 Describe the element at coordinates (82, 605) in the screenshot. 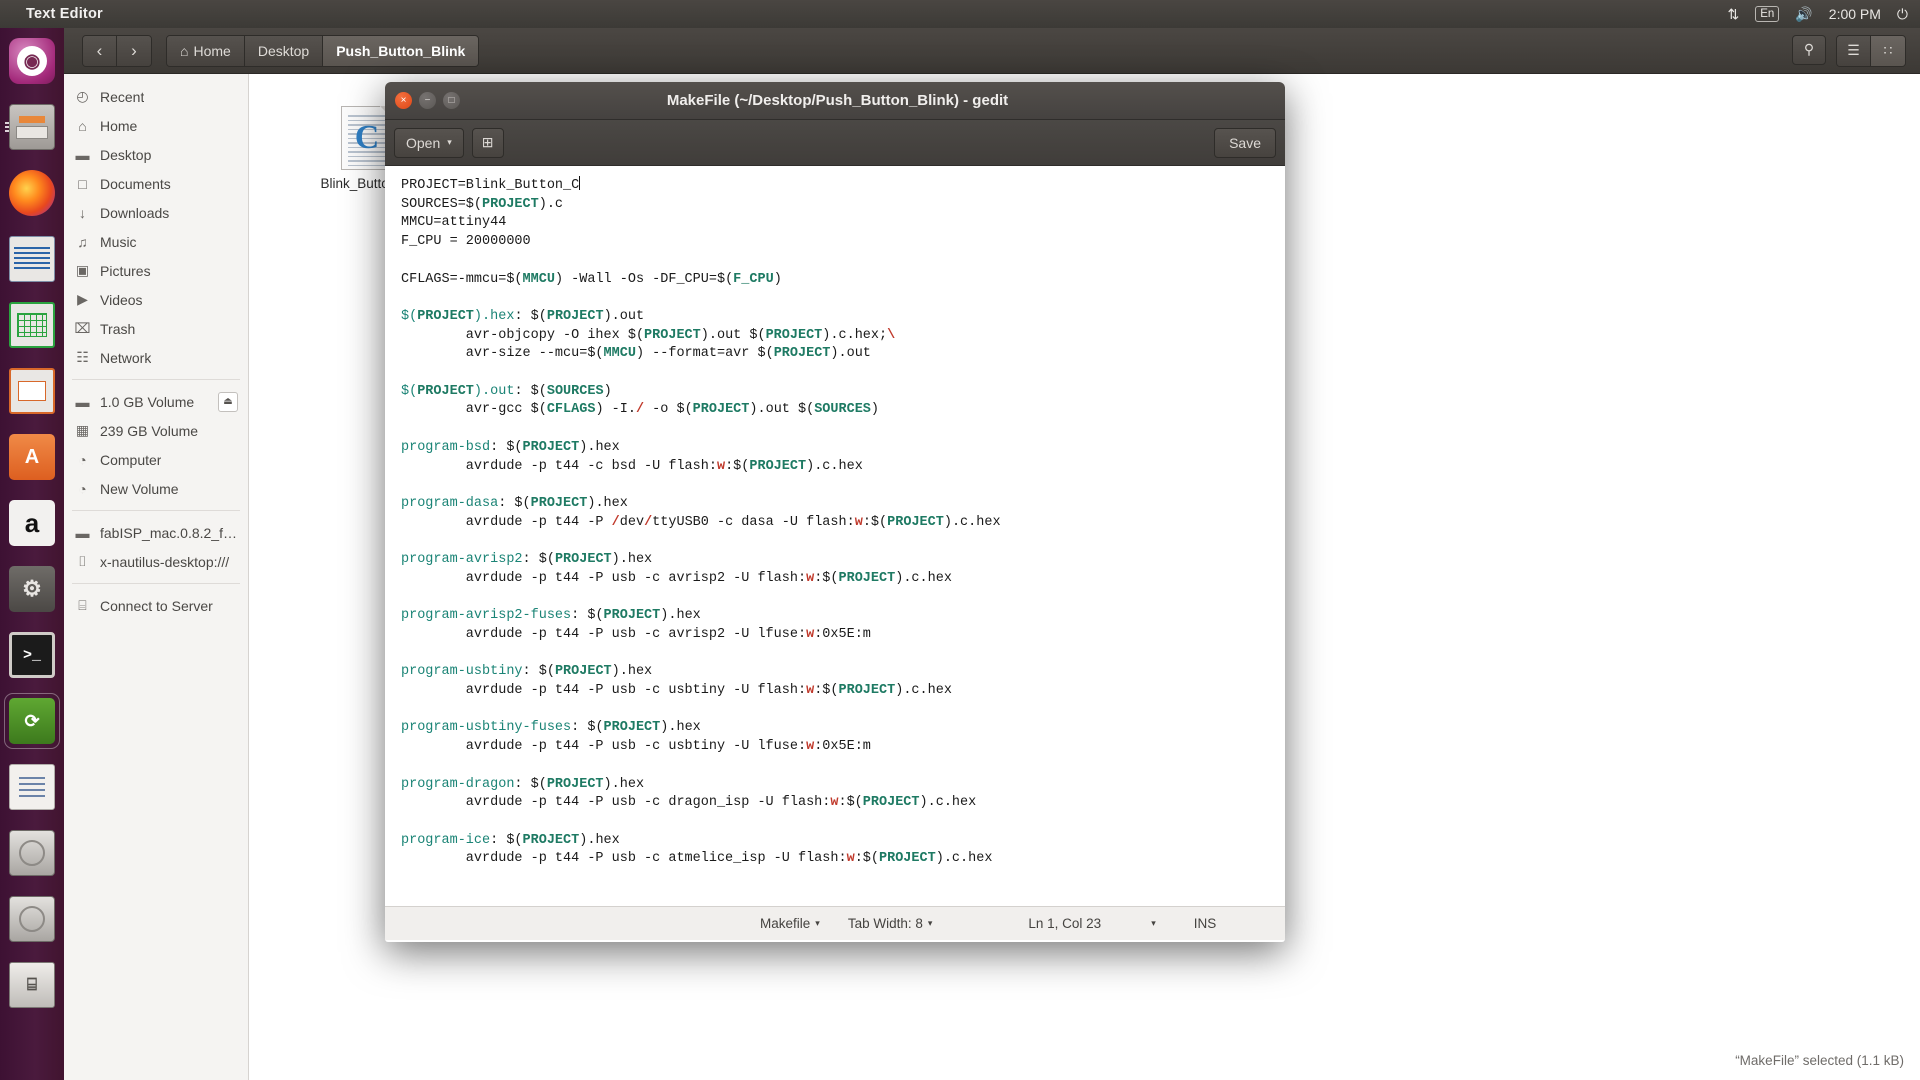

I see `server-icon: ⌸` at that location.